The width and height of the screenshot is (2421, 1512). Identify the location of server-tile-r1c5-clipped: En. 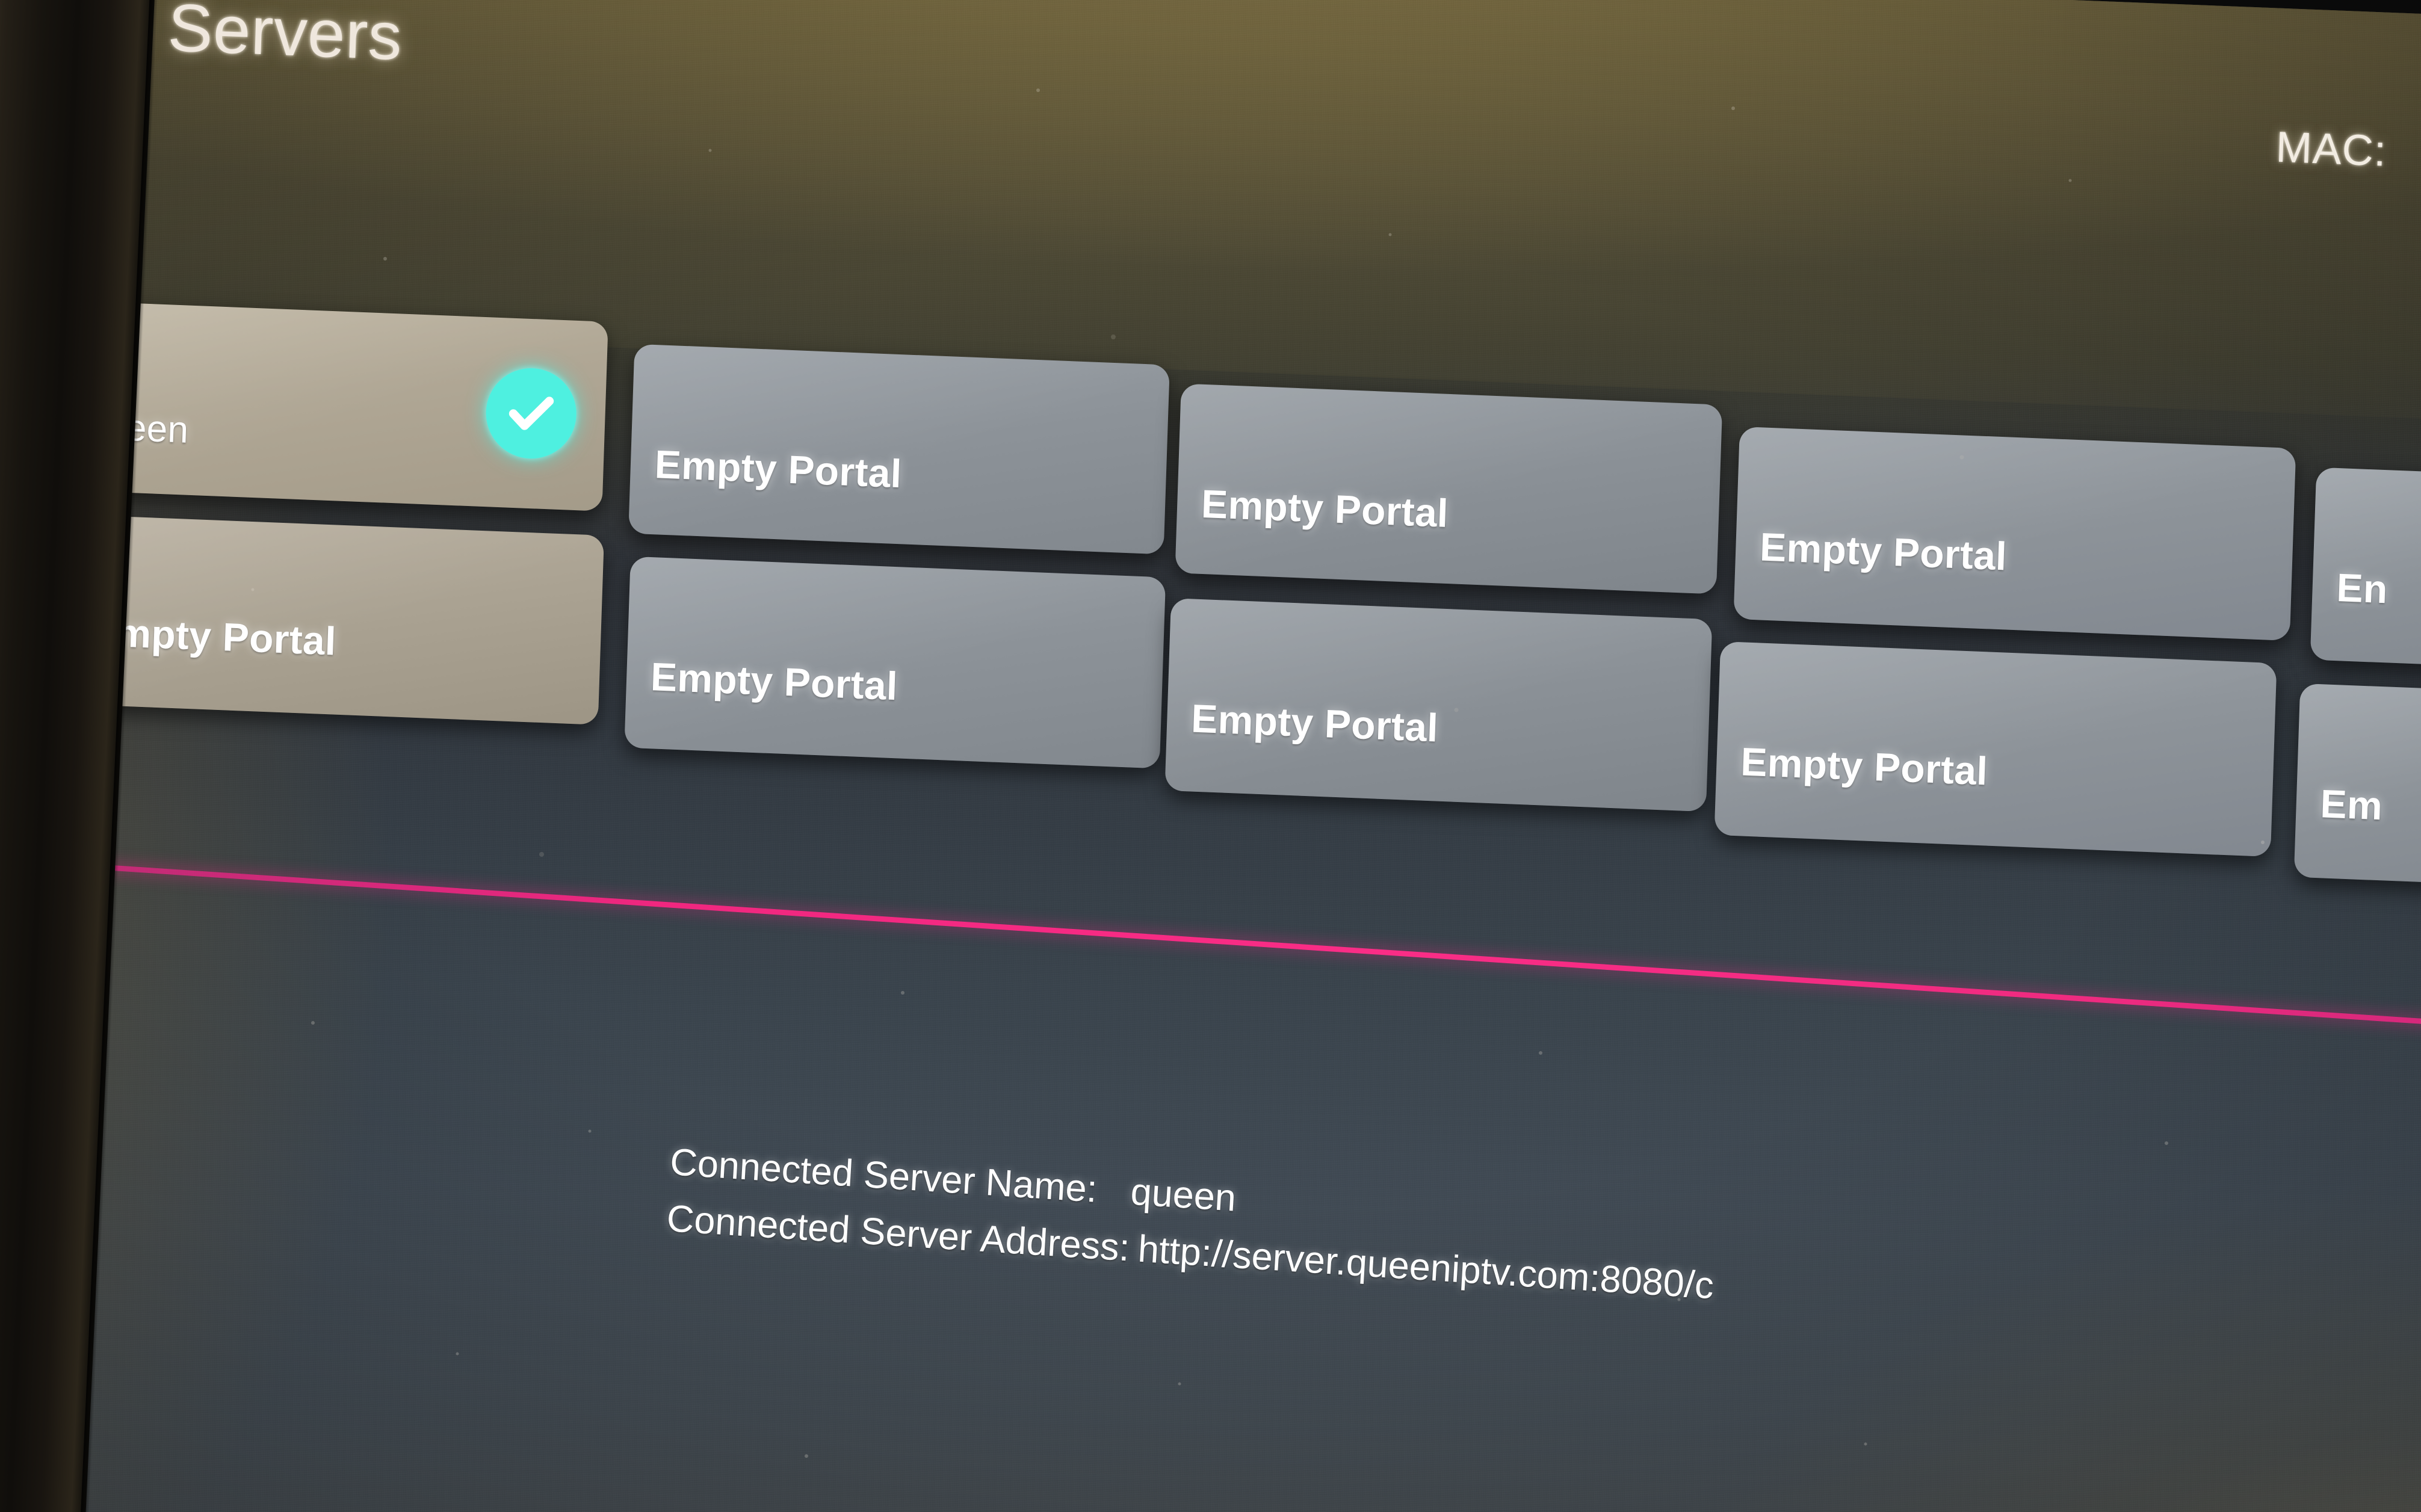
(2365, 568).